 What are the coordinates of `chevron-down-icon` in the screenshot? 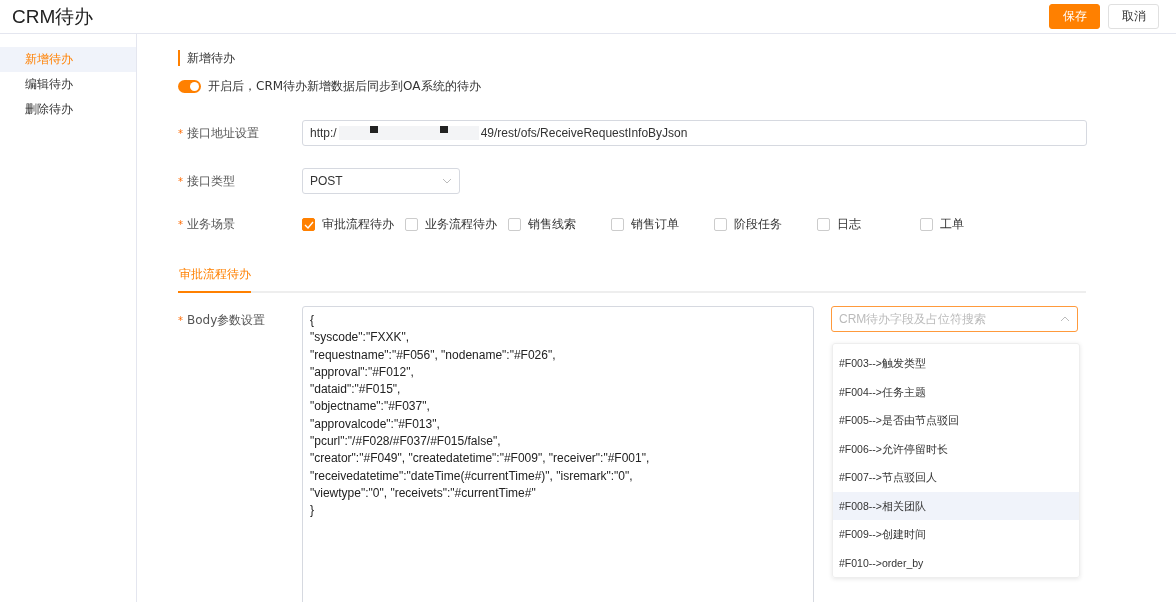 It's located at (447, 181).